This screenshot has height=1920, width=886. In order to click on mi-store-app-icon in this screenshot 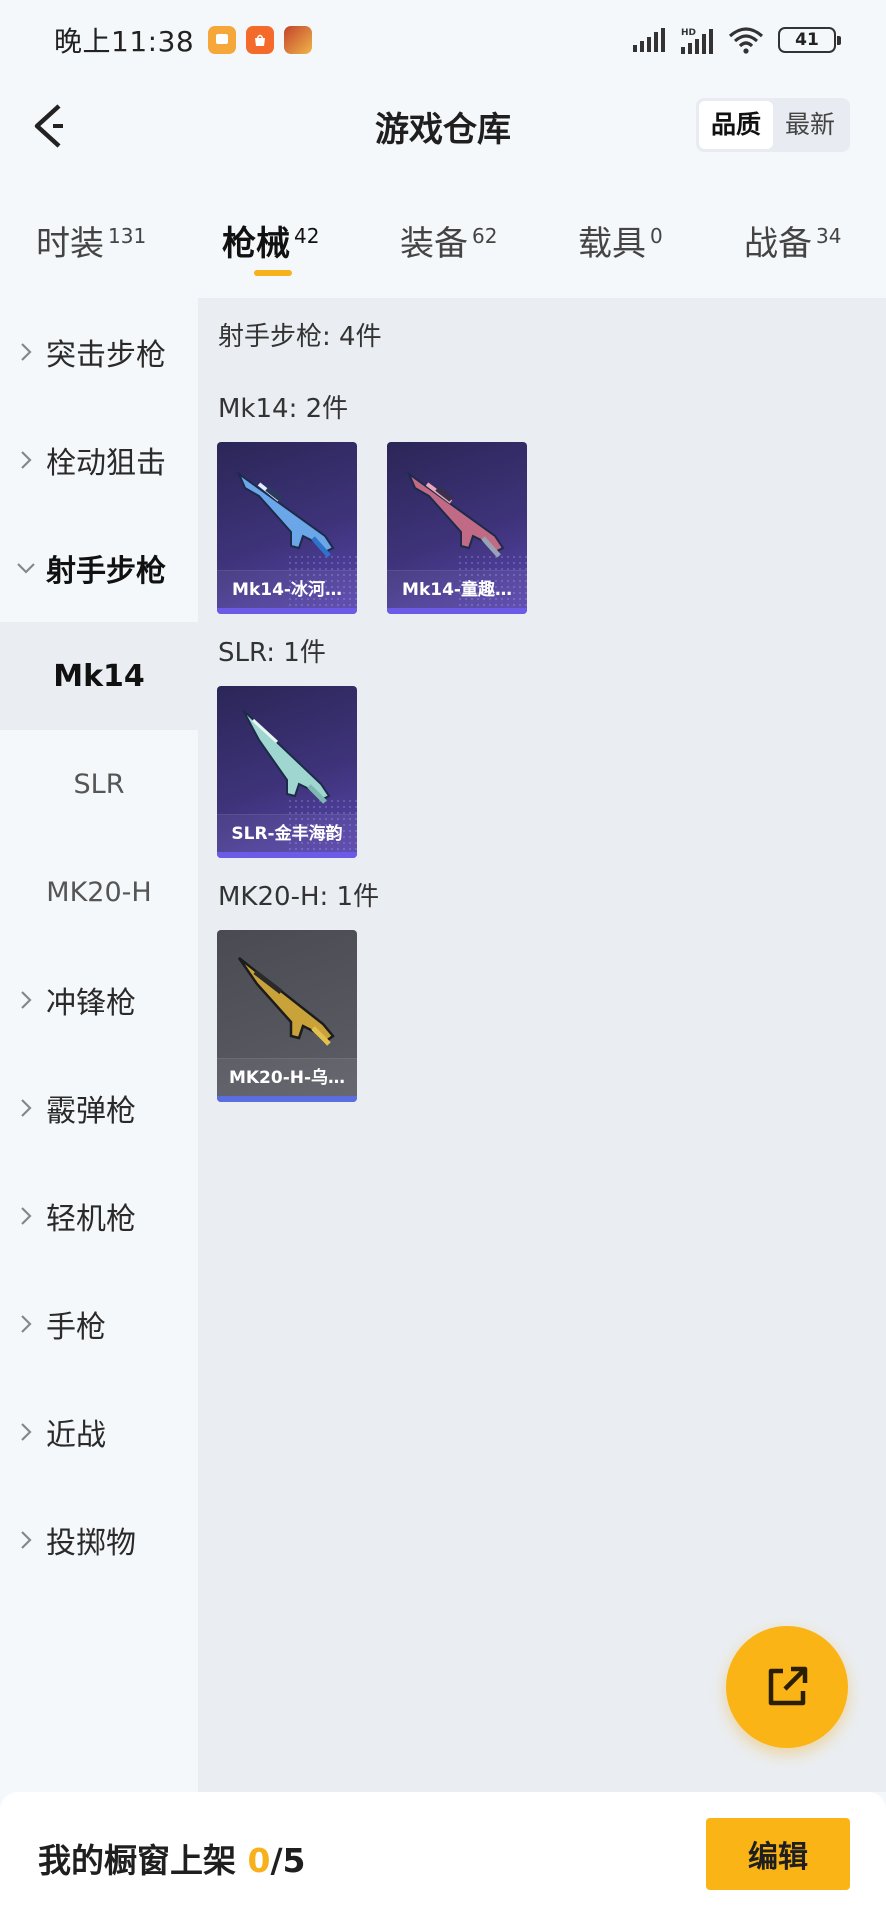, I will do `click(260, 40)`.